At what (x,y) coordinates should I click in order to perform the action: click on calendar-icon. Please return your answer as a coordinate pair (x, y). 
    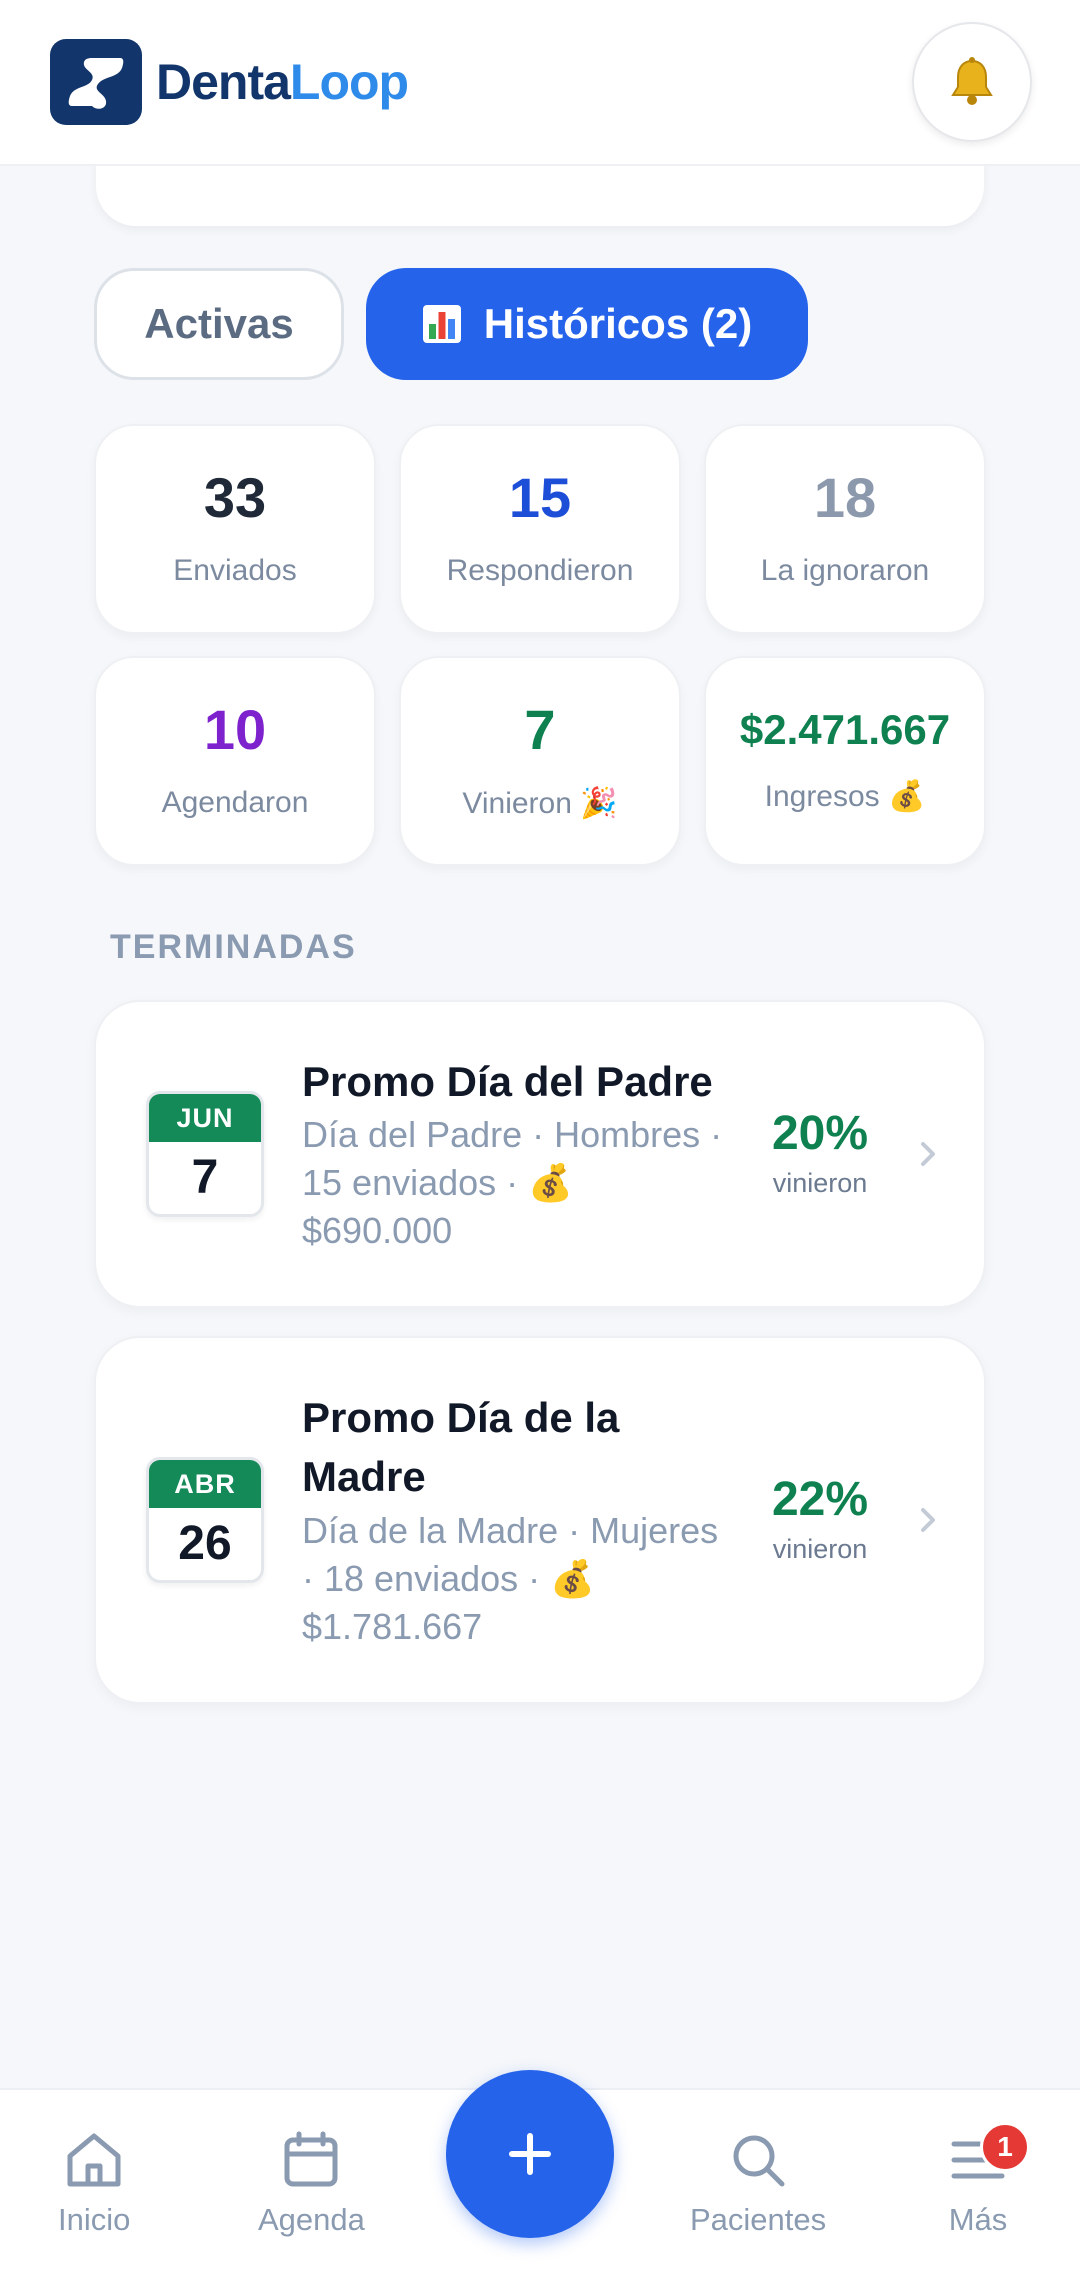
    Looking at the image, I should click on (311, 2159).